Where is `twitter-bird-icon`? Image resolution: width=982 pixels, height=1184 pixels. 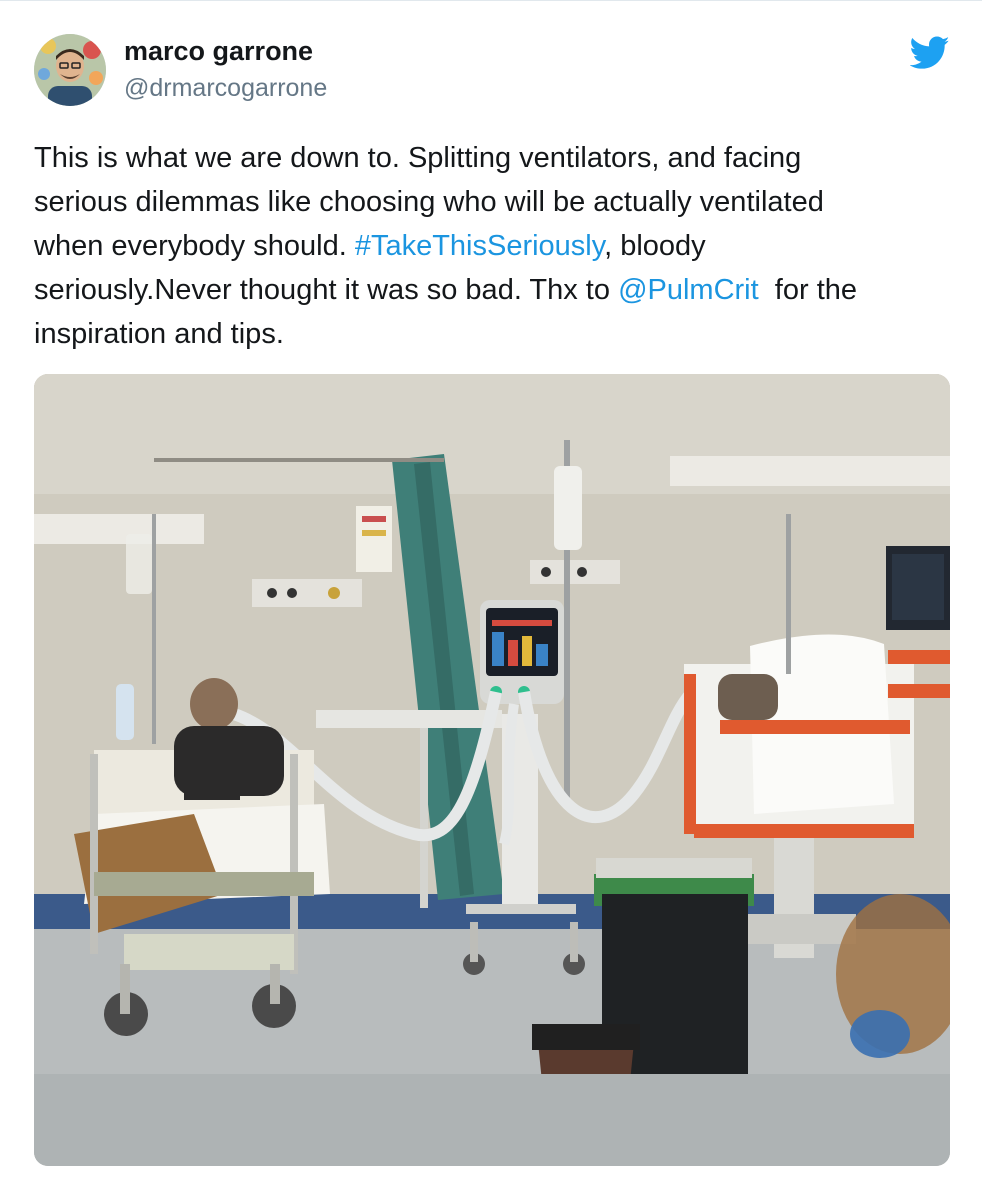
twitter-bird-icon is located at coordinates (930, 53).